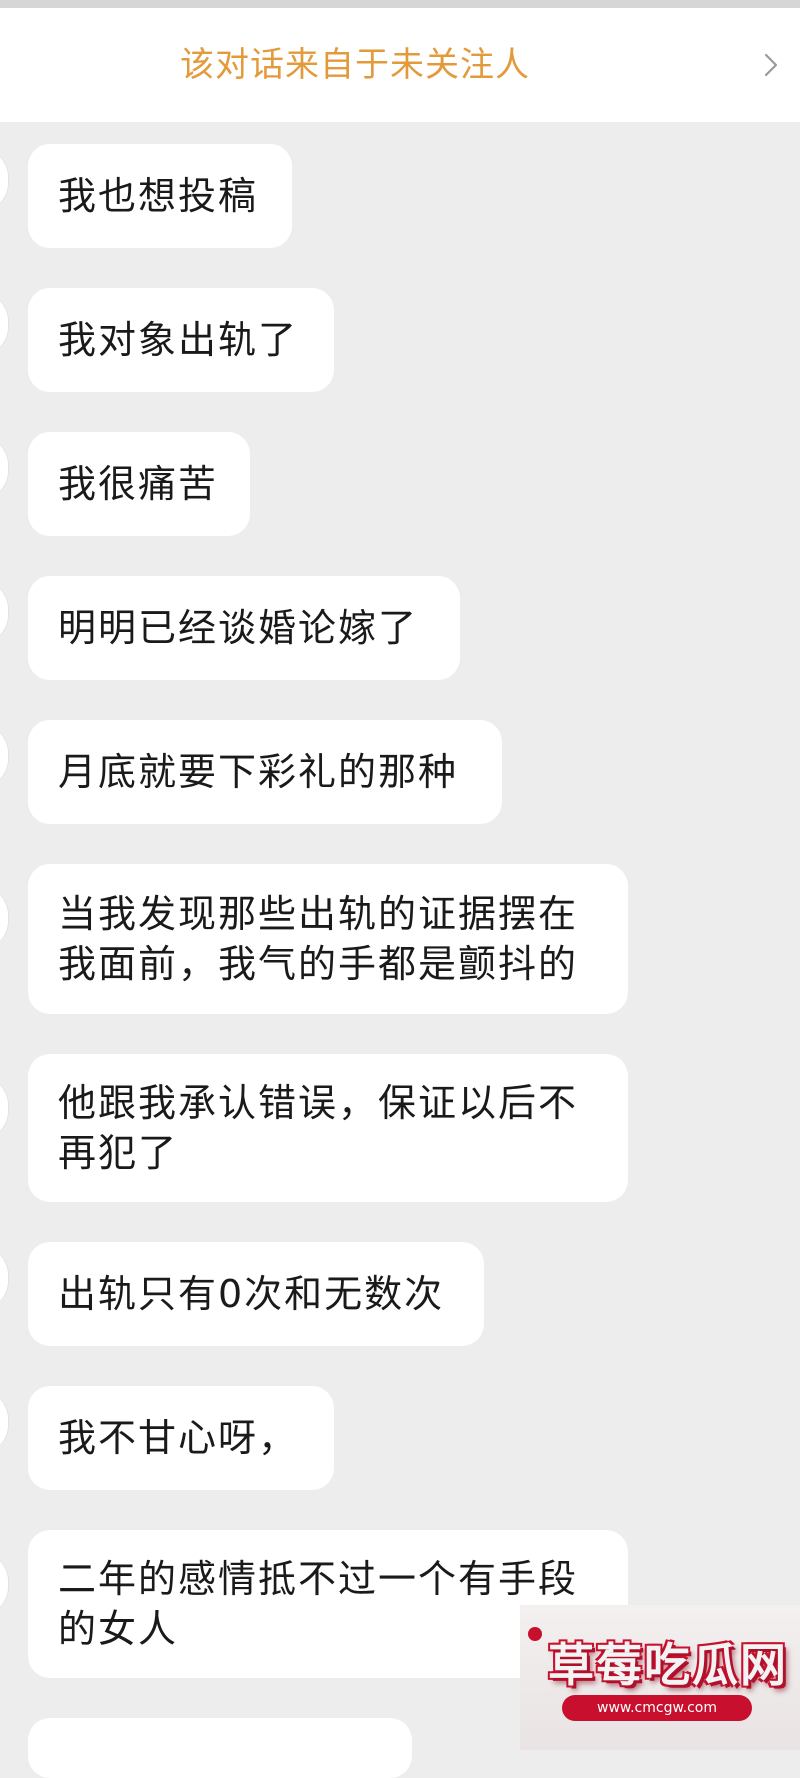  I want to click on message-bubble: 我不甘心呀，, so click(181, 1438).